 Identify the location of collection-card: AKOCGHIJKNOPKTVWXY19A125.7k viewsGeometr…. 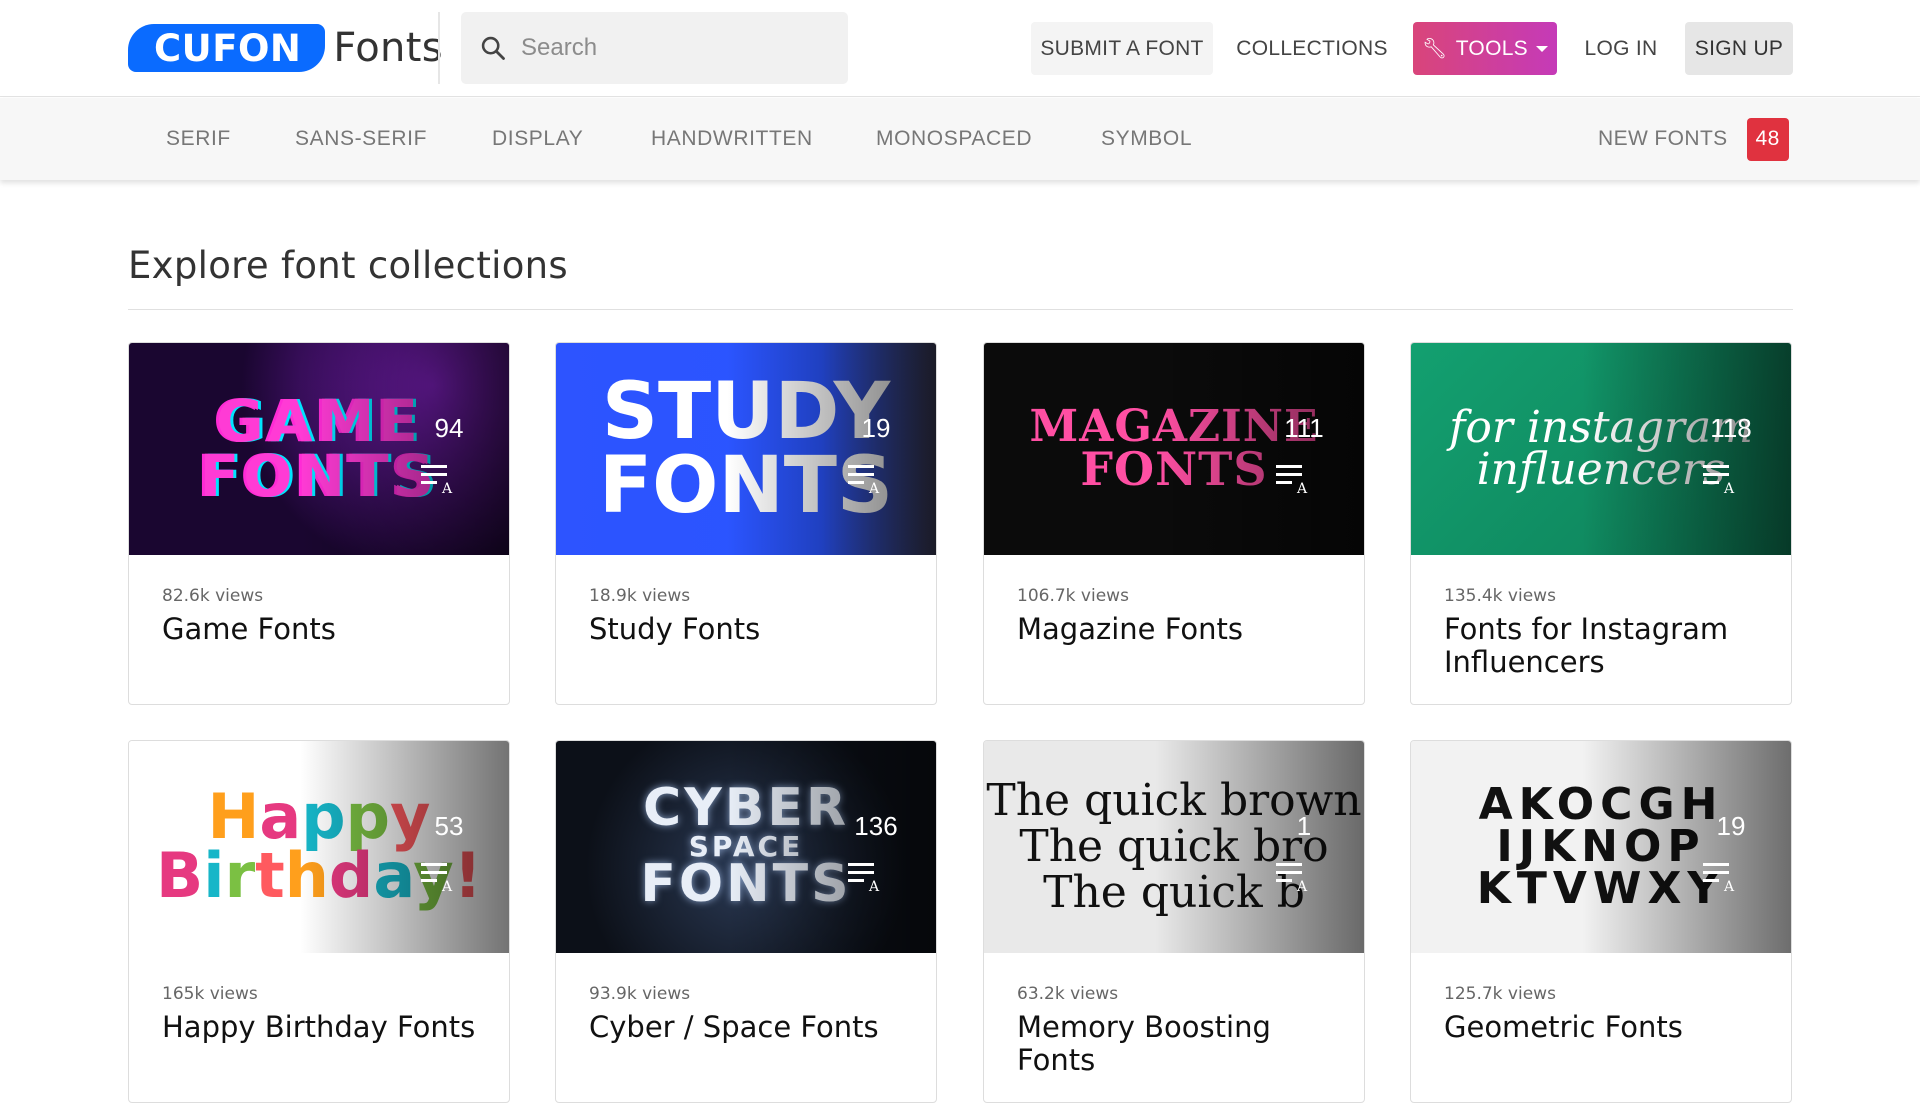
(1601, 921).